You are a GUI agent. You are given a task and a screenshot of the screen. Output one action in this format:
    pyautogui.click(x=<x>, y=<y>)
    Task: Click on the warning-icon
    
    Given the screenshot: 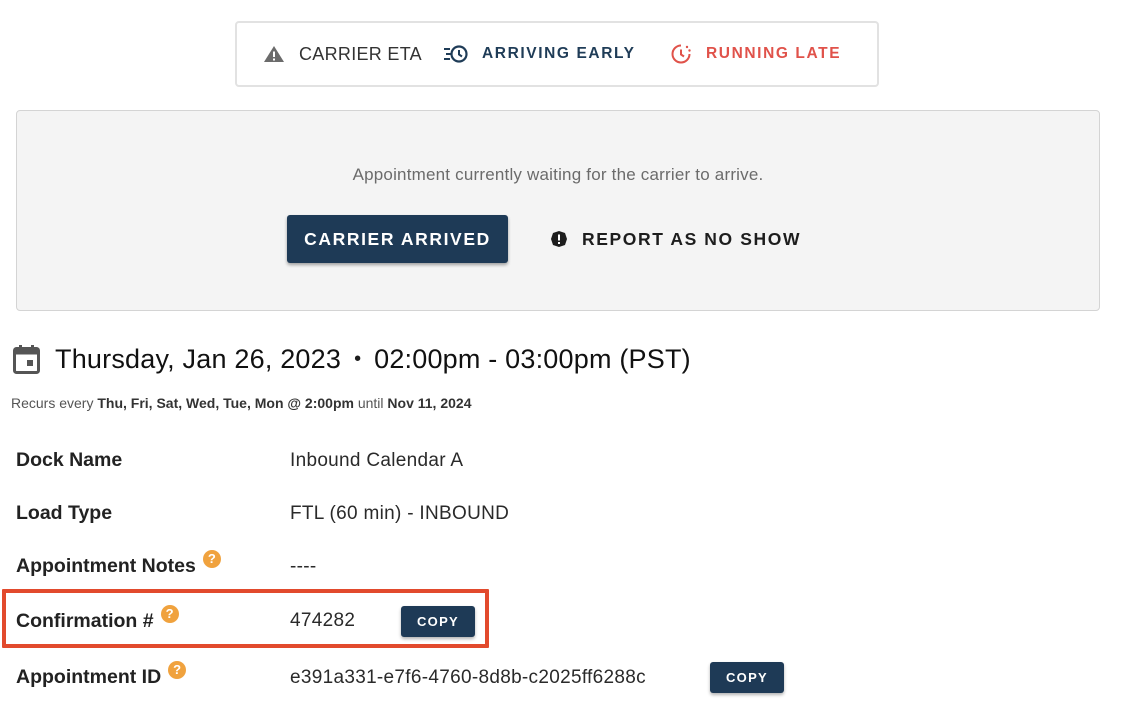 What is the action you would take?
    pyautogui.click(x=274, y=54)
    